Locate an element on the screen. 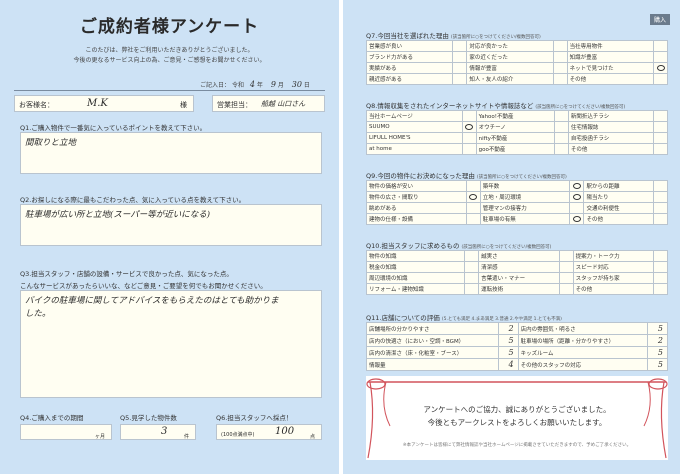 Image resolution: width=680 pixels, height=474 pixels. option-row: 親近感がある 知人・友人の紹介 その他 is located at coordinates (516, 79).